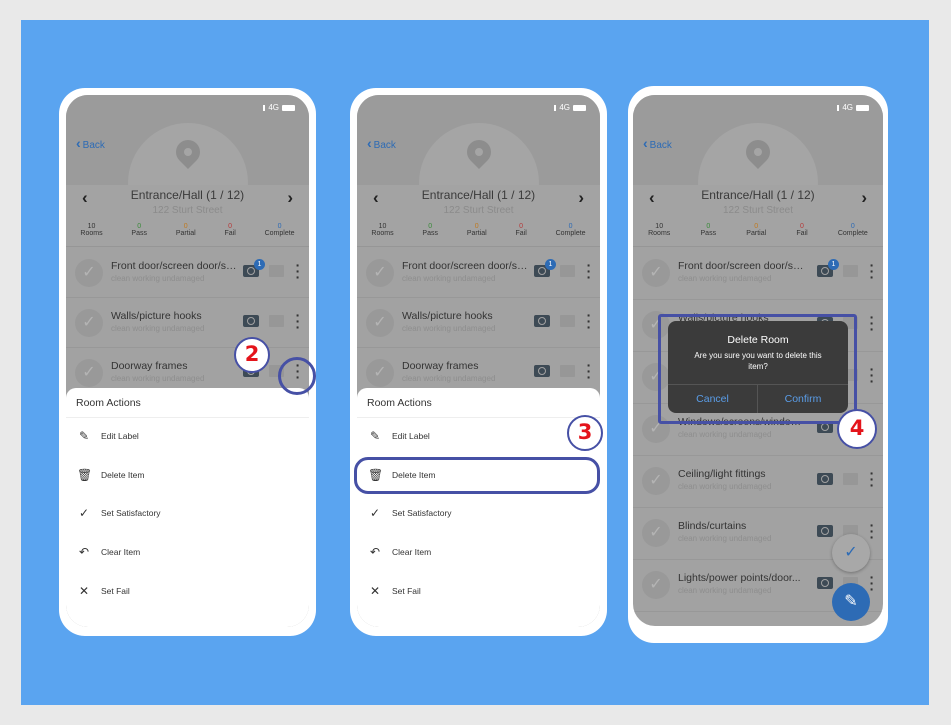 Image resolution: width=951 pixels, height=725 pixels. I want to click on complete-fab: ✓, so click(851, 553).